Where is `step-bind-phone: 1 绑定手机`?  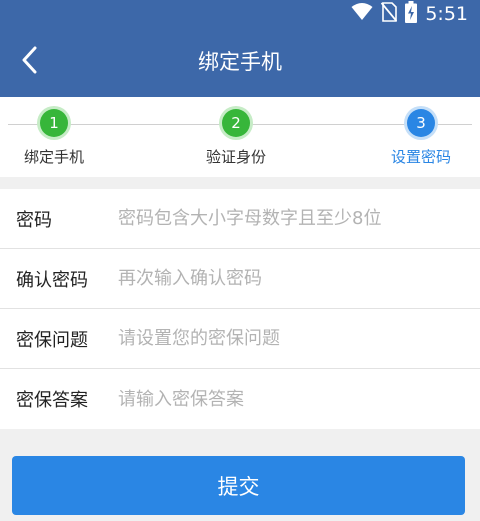 step-bind-phone: 1 绑定手机 is located at coordinates (57, 138).